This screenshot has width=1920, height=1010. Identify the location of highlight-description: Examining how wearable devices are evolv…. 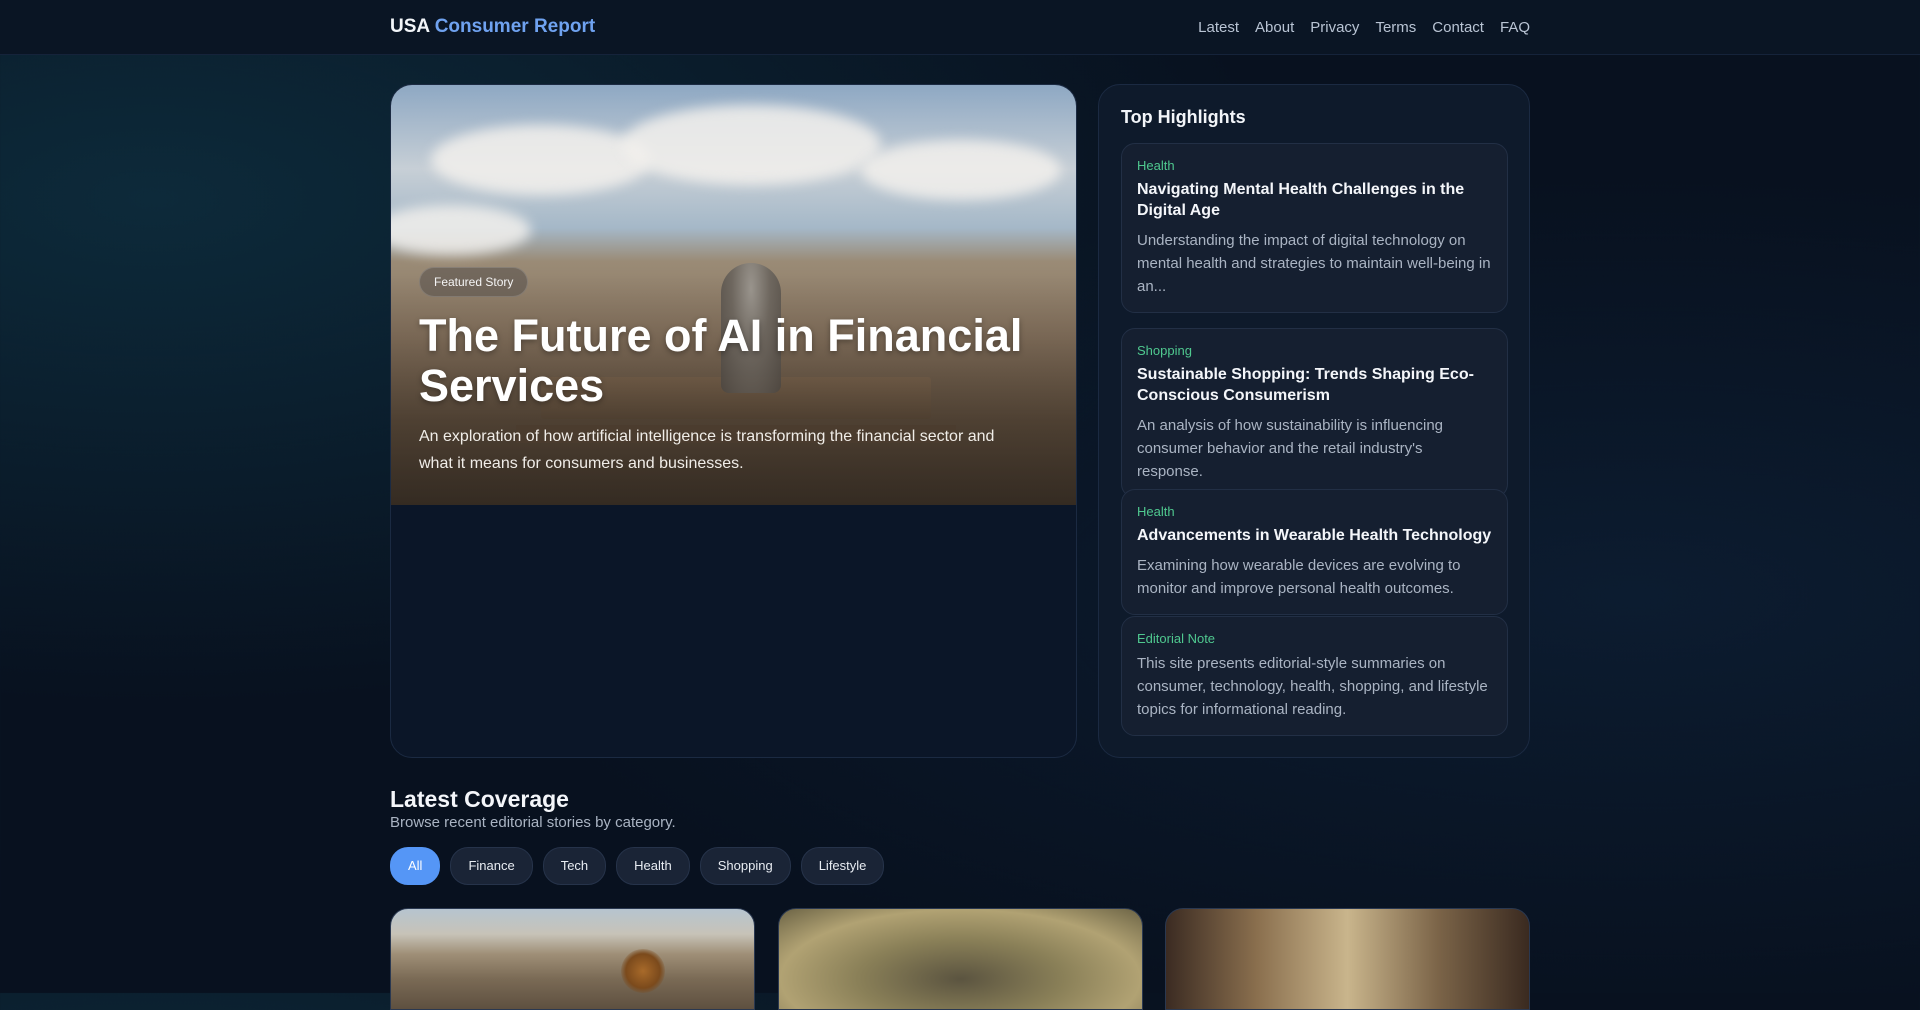
(1299, 577).